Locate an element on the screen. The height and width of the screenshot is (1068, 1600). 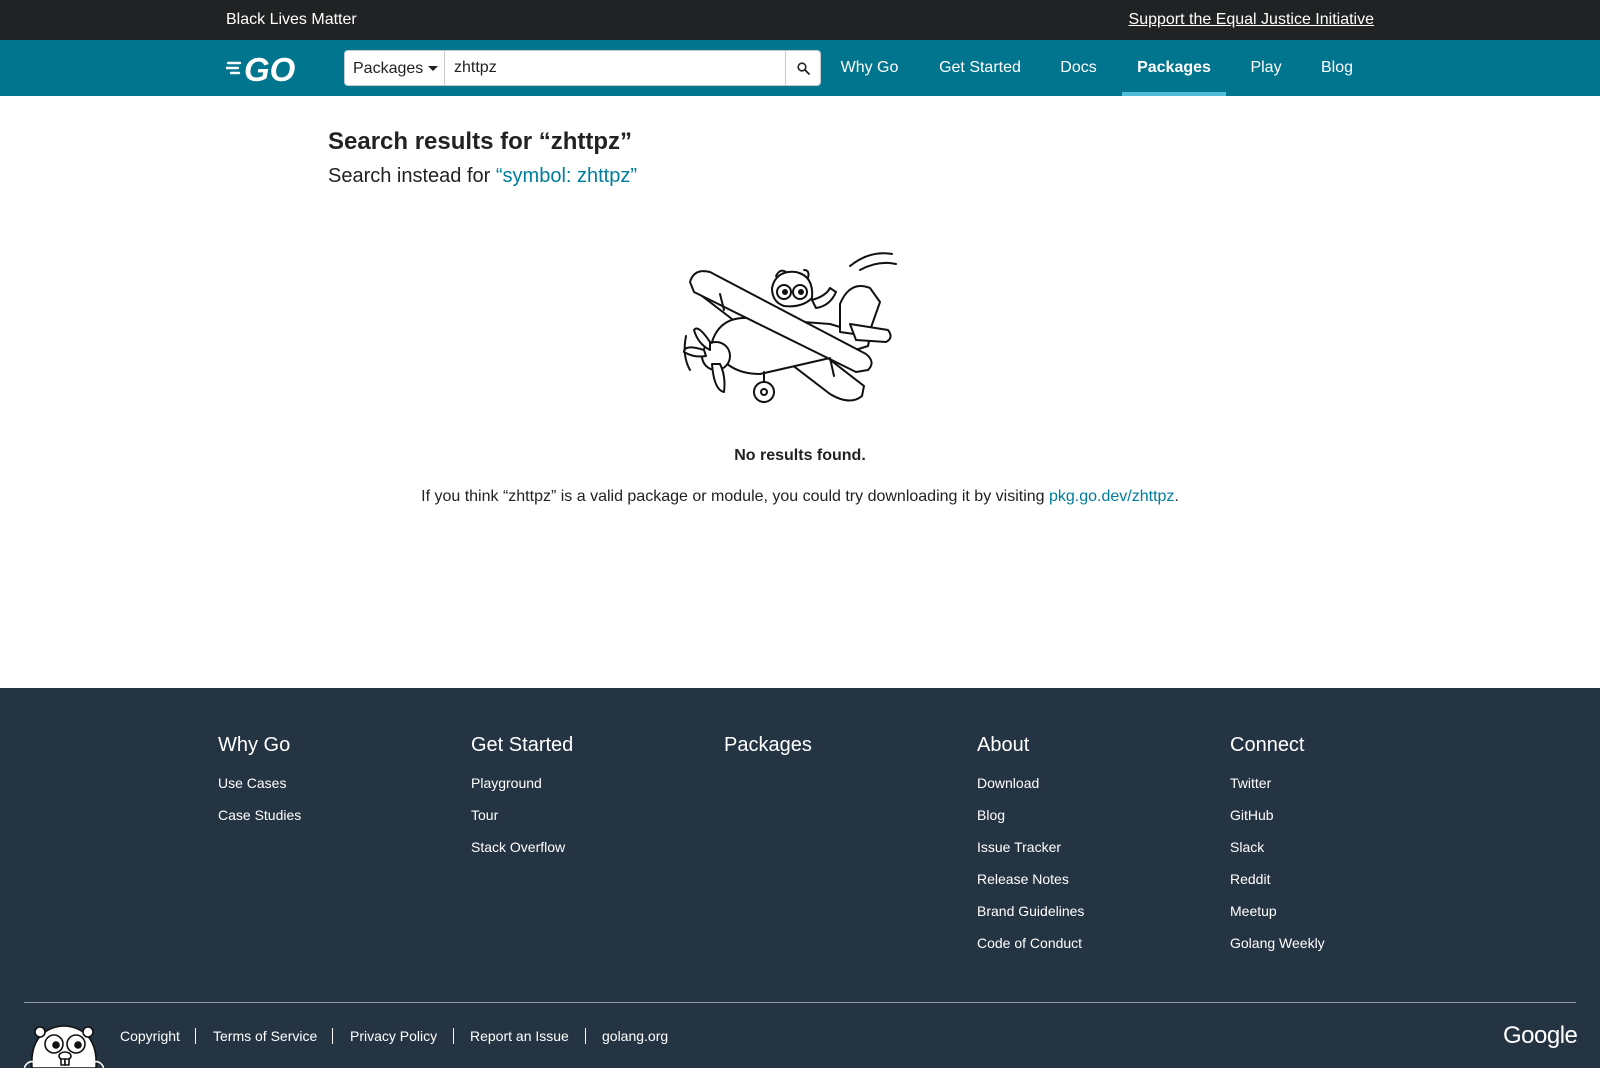
footer-link-issue-tracker: Issue Tracker is located at coordinates (1030, 854).